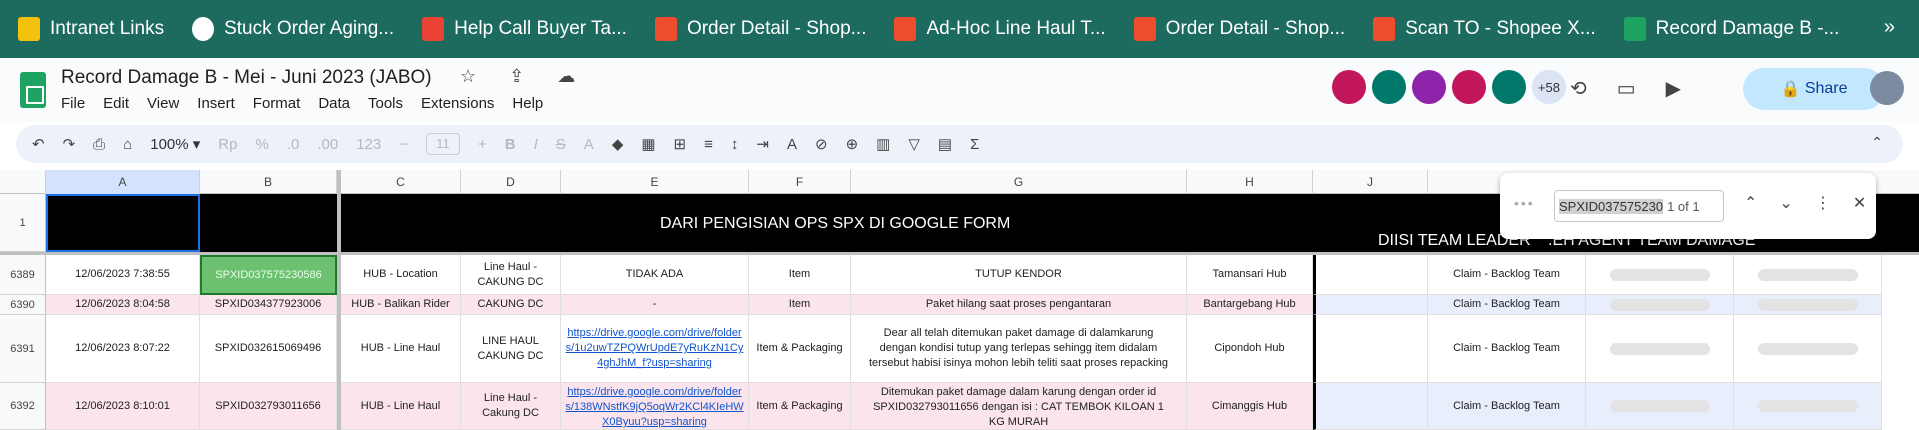 The width and height of the screenshot is (1919, 430). What do you see at coordinates (589, 144) in the screenshot?
I see `text-color-button: A` at bounding box center [589, 144].